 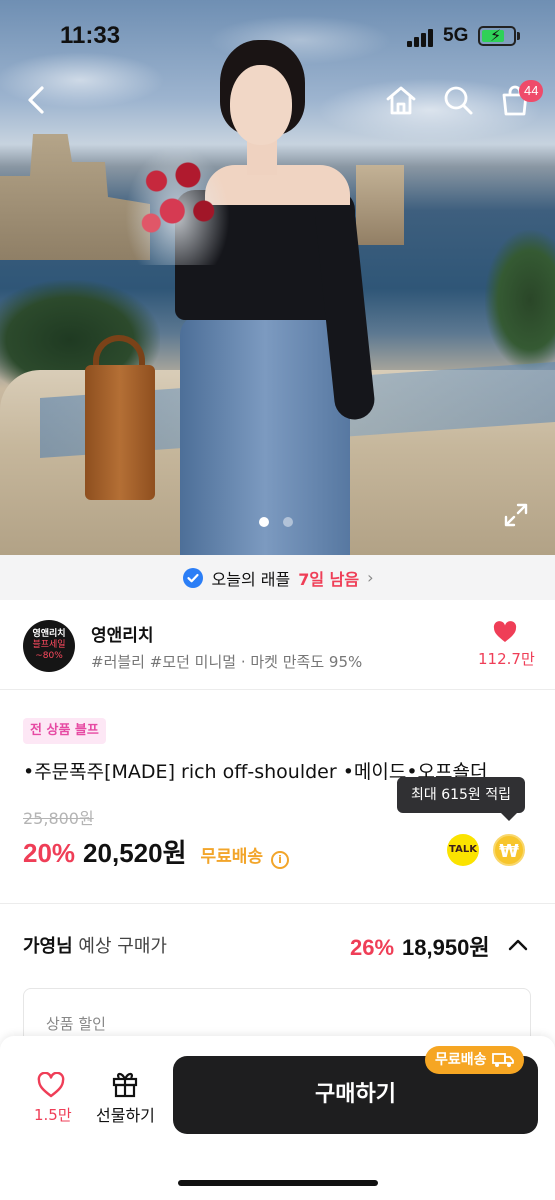 What do you see at coordinates (122, 946) in the screenshot?
I see `expected-label: 예상 구매가` at bounding box center [122, 946].